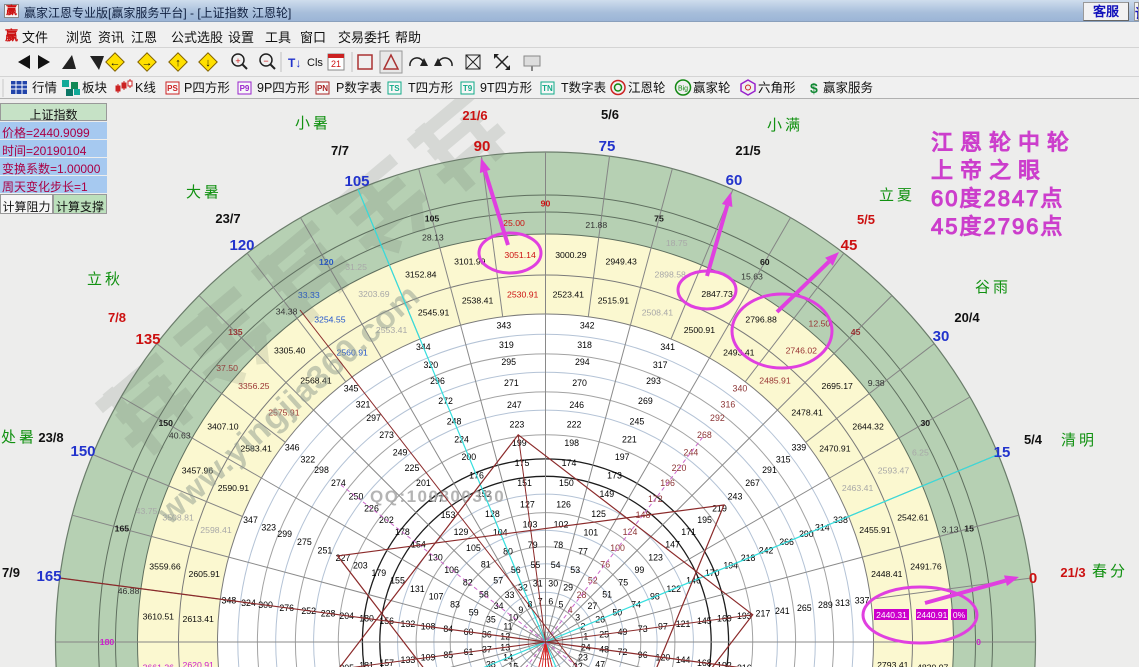 Image resolution: width=1139 pixels, height=667 pixels. Describe the element at coordinates (373, 418) in the screenshot. I see `svg-text: 297` at that location.